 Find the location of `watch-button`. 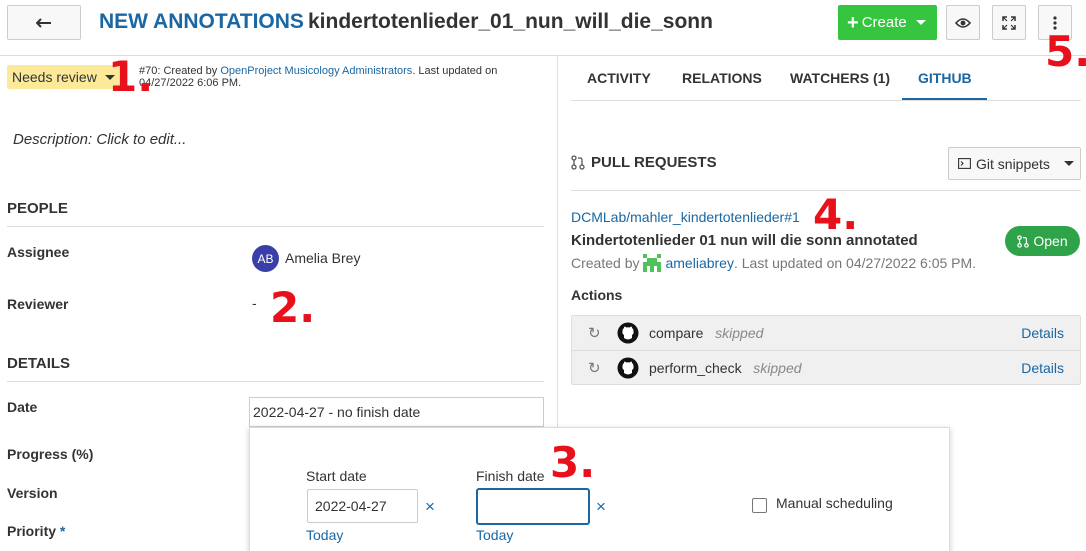

watch-button is located at coordinates (963, 22).